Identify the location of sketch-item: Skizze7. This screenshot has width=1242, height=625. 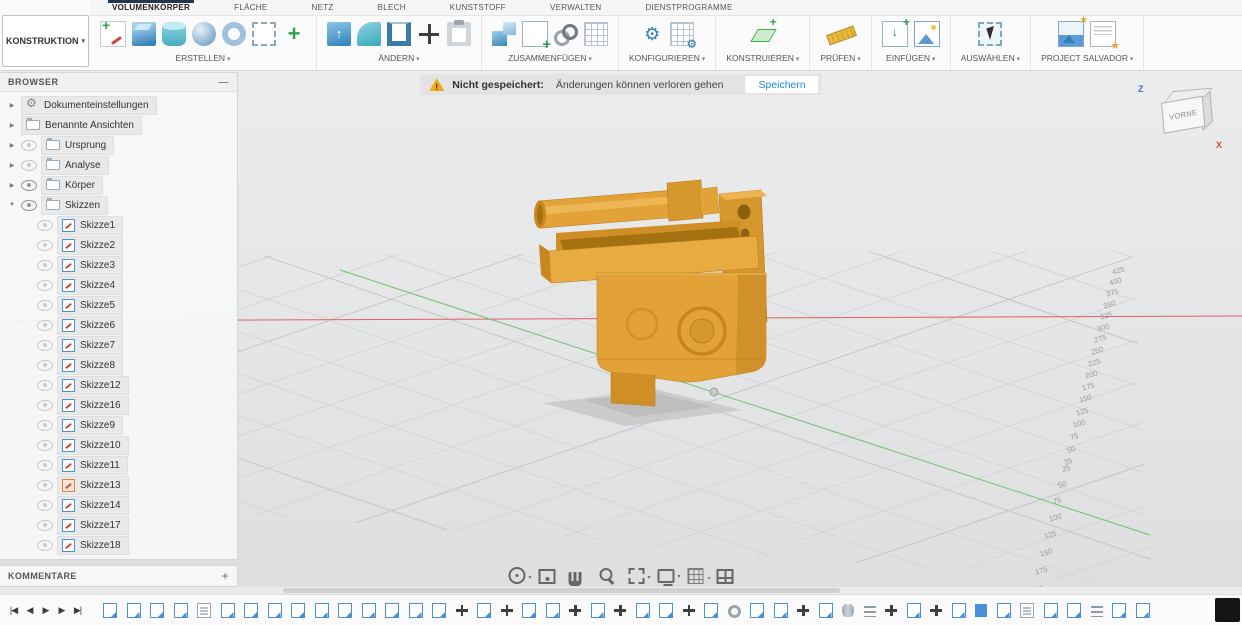
(118, 345).